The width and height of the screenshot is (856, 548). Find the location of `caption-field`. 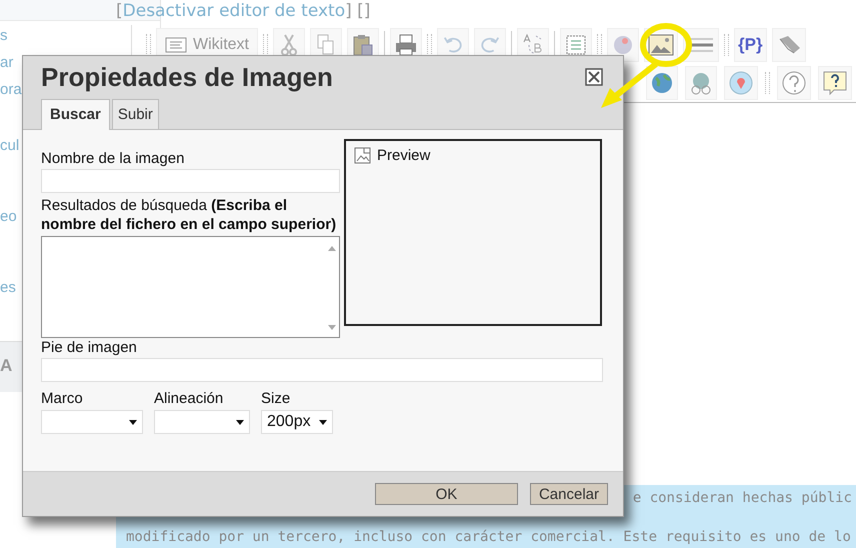

caption-field is located at coordinates (322, 370).